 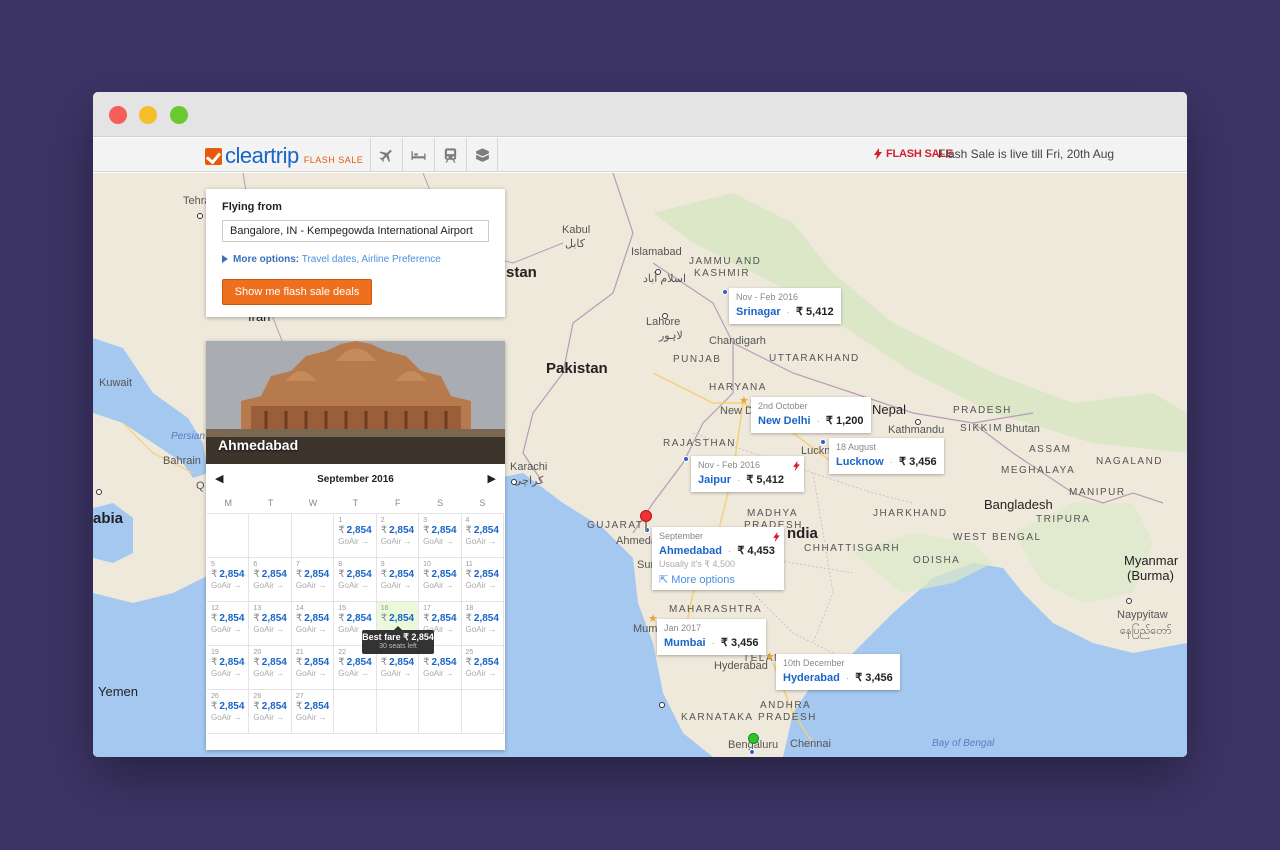 What do you see at coordinates (313, 712) in the screenshot?
I see `calendar-day-cell: 27 ₹2,854 GoAir →` at bounding box center [313, 712].